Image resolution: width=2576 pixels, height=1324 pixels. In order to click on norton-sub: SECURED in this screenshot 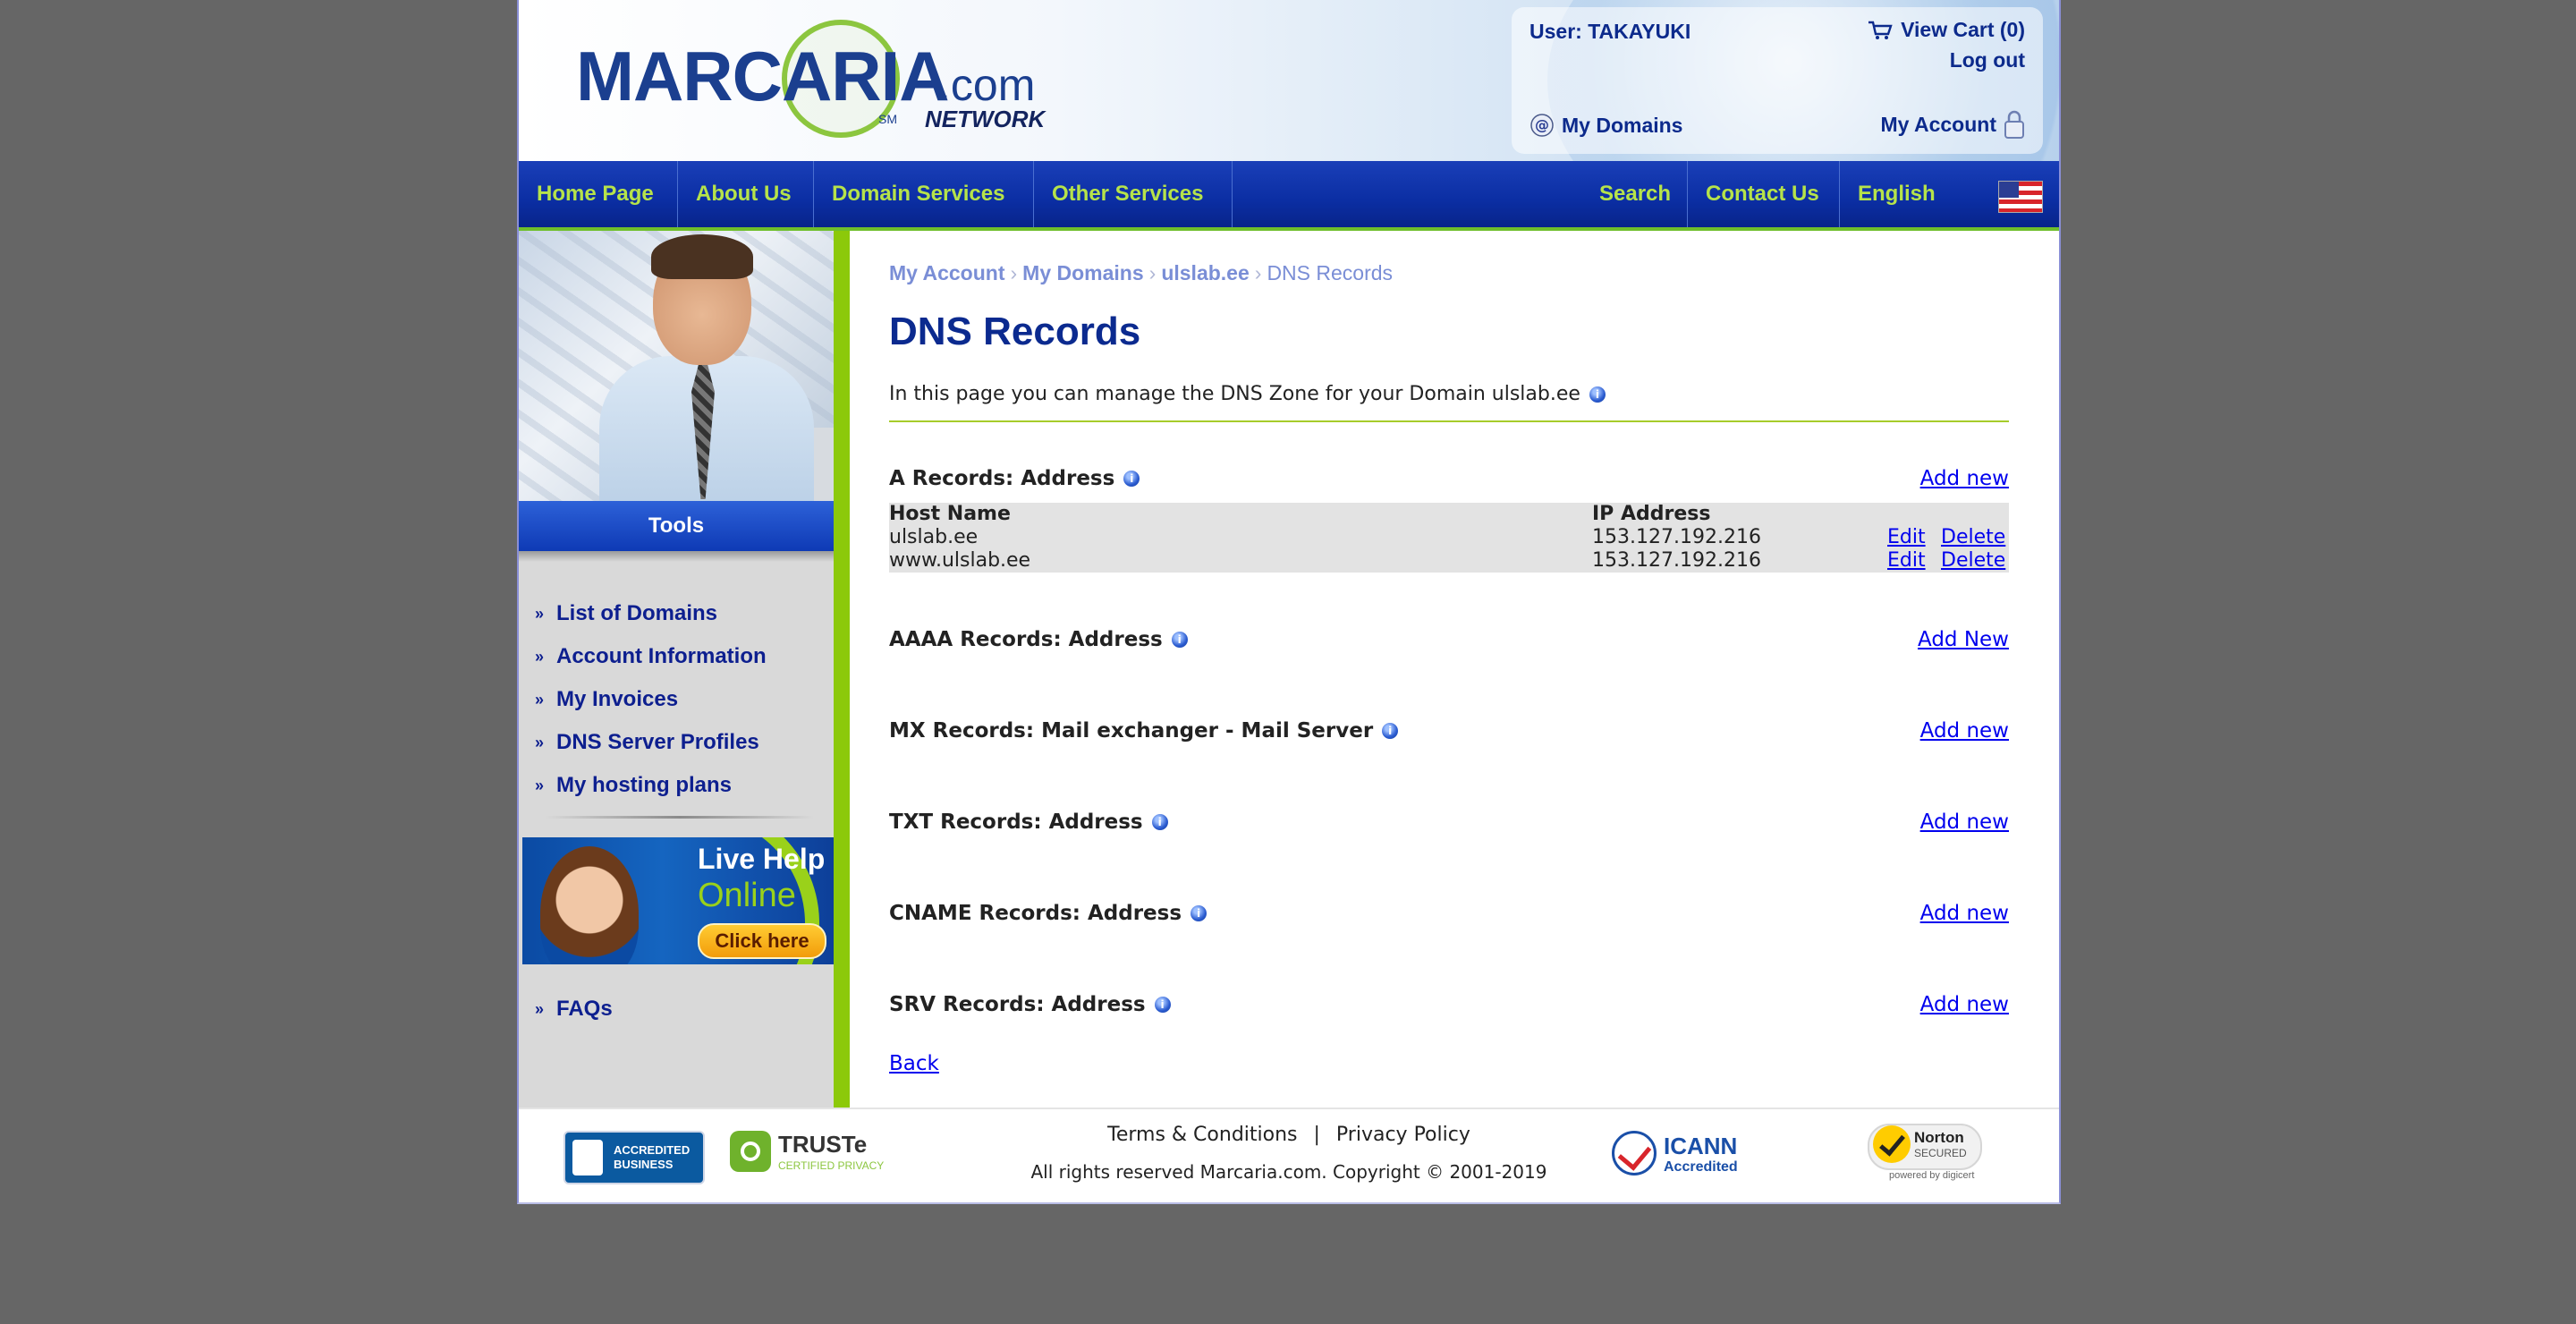, I will do `click(1940, 1153)`.